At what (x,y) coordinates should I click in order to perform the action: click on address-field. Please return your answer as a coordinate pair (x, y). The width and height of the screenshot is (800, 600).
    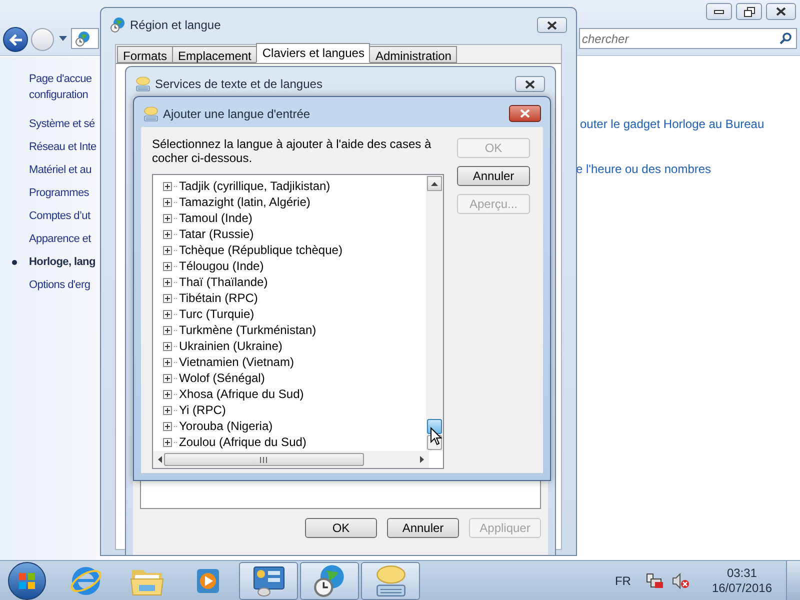
    Looking at the image, I should click on (85, 38).